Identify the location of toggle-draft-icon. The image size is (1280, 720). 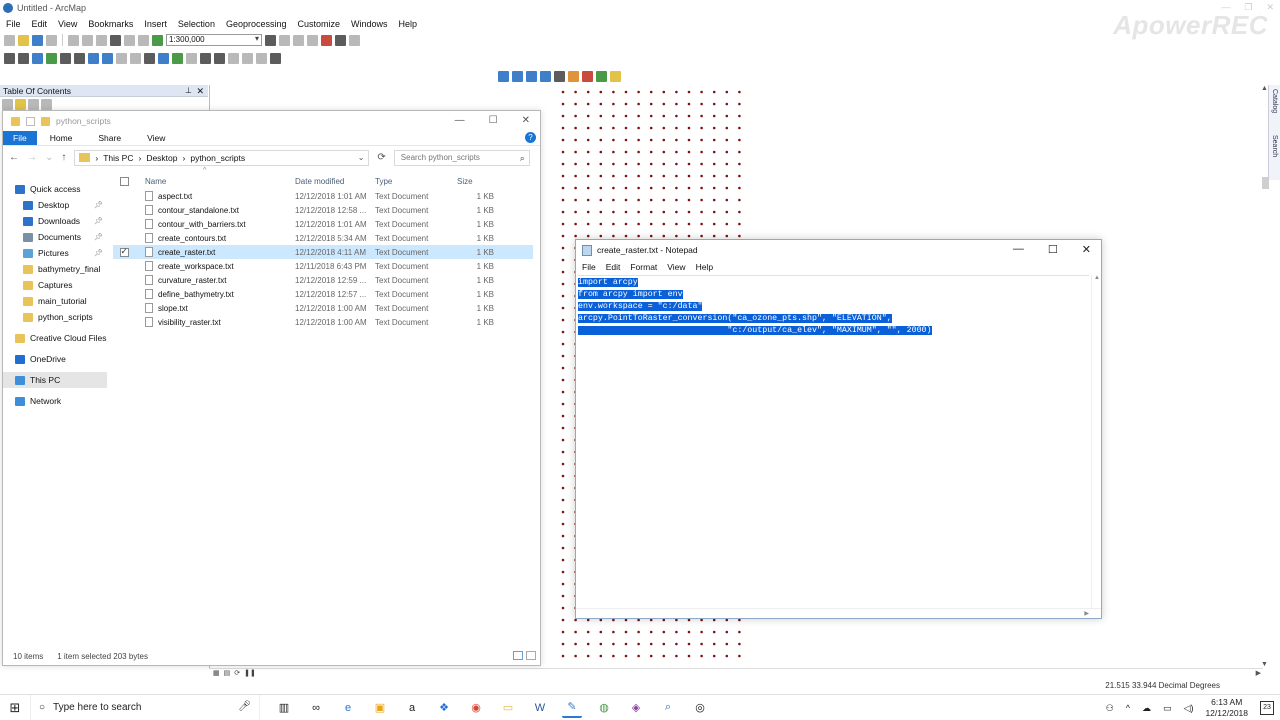
(601, 76).